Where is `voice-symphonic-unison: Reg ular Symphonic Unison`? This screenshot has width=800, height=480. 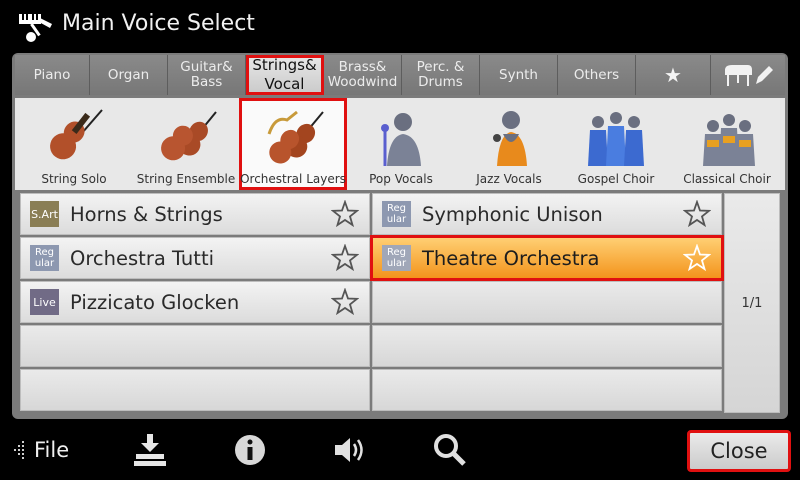 voice-symphonic-unison: Reg ular Symphonic Unison is located at coordinates (547, 214).